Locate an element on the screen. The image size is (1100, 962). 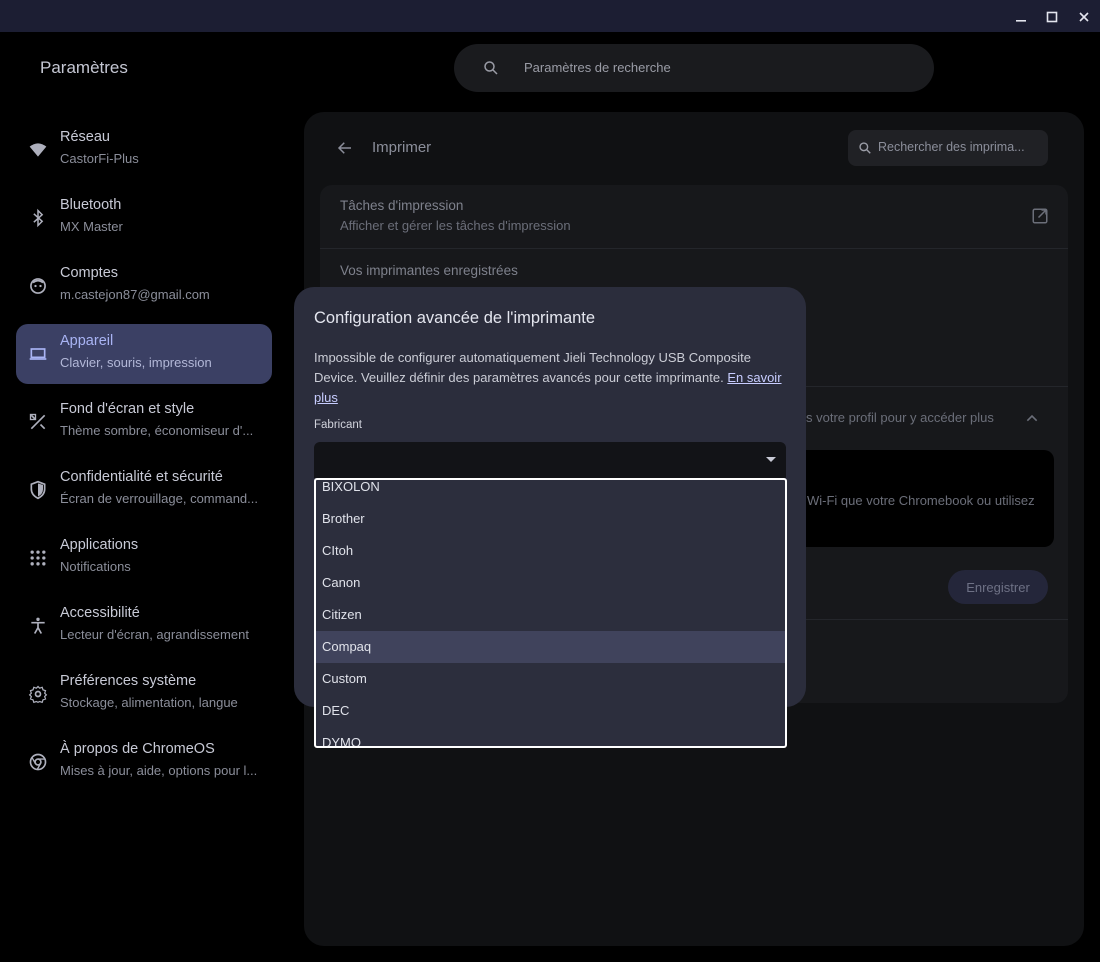
saved-printers-title: Vos imprimantes enregistrées is located at coordinates (429, 270).